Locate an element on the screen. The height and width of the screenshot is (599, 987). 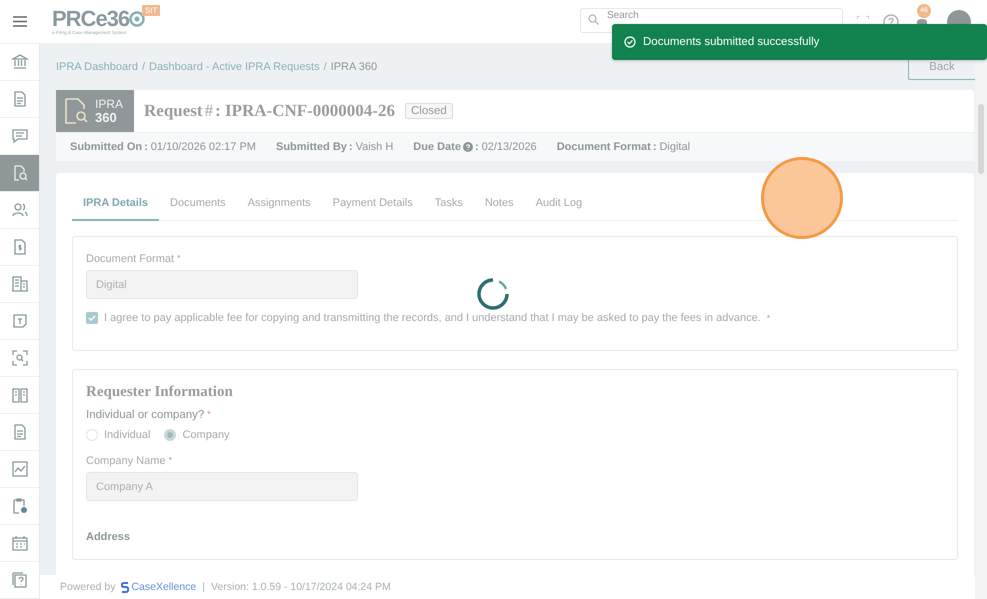
meta-value: Vaish H is located at coordinates (375, 147).